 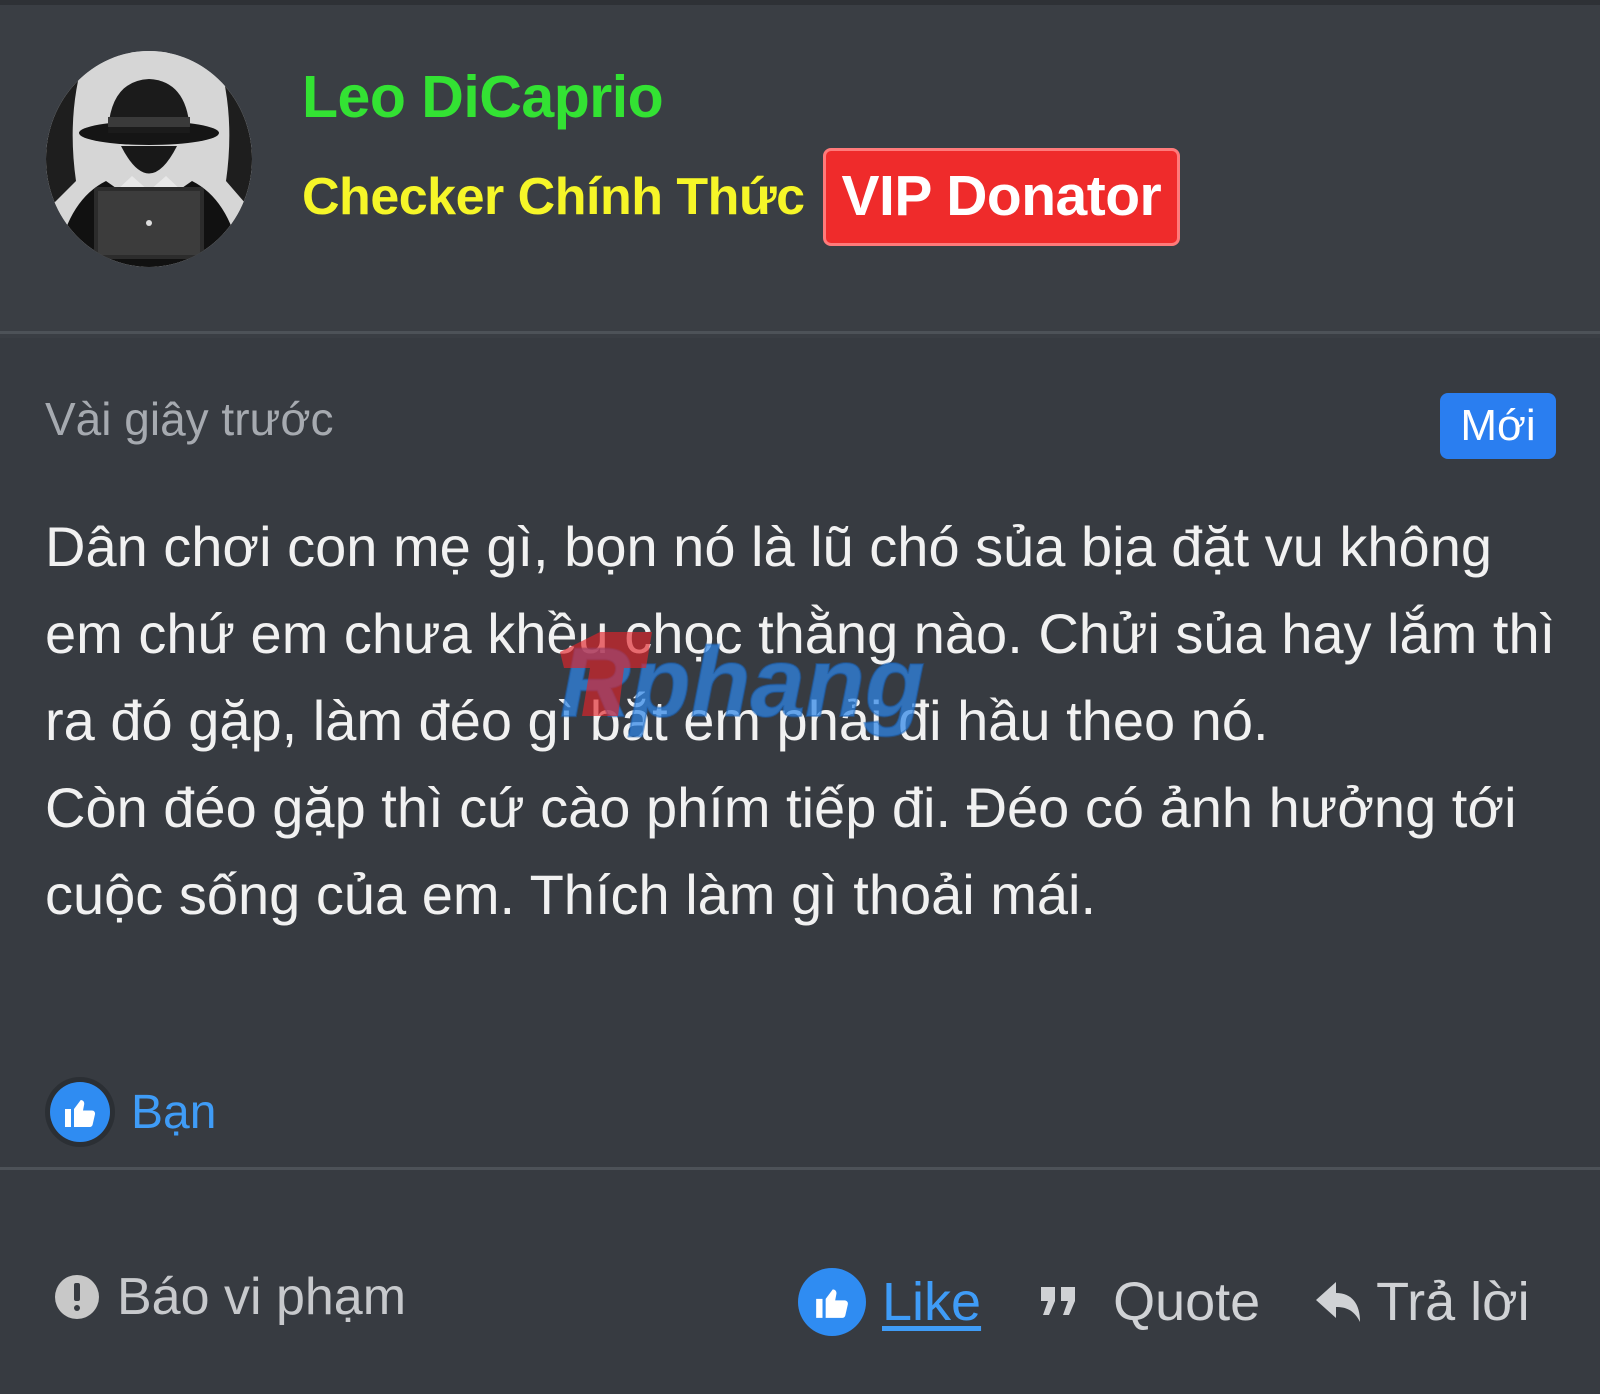 I want to click on avatar, so click(x=149, y=159).